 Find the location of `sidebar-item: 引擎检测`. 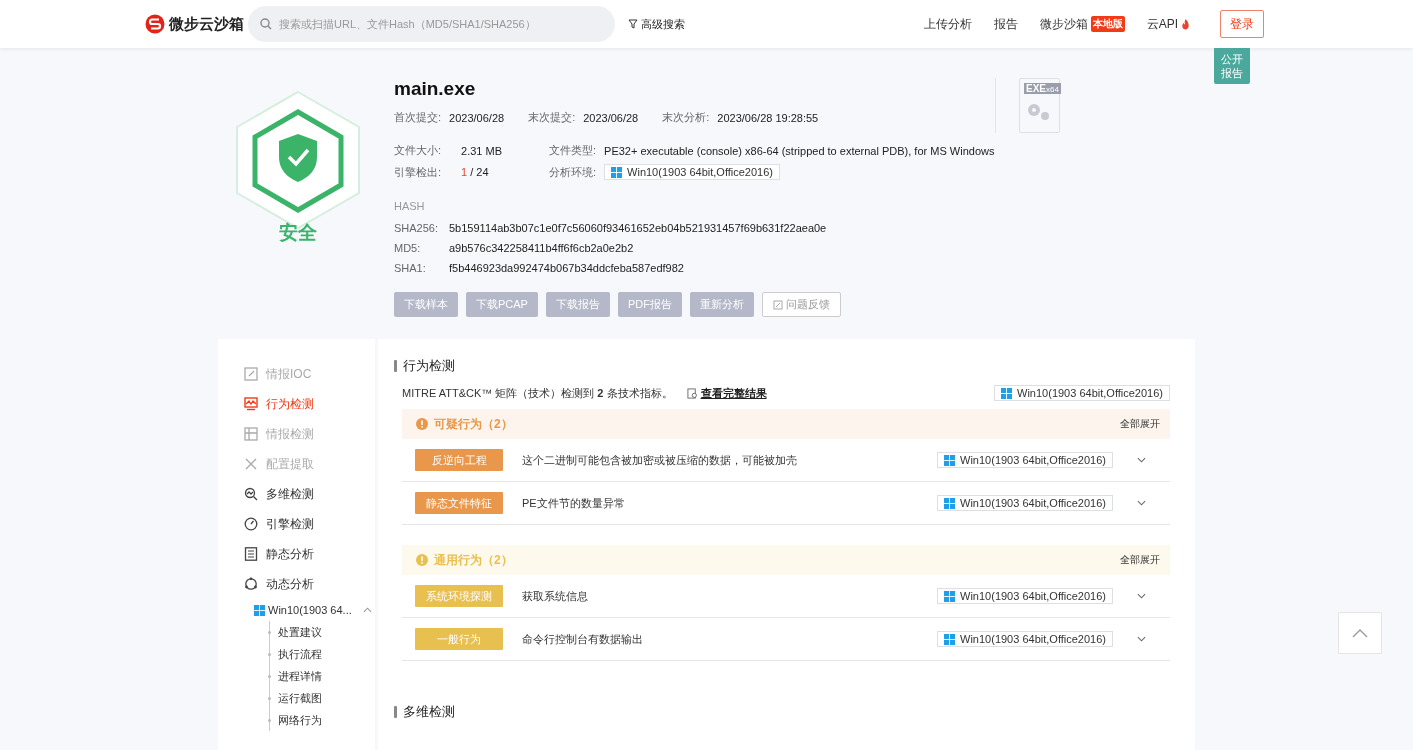

sidebar-item: 引擎检测 is located at coordinates (296, 524).